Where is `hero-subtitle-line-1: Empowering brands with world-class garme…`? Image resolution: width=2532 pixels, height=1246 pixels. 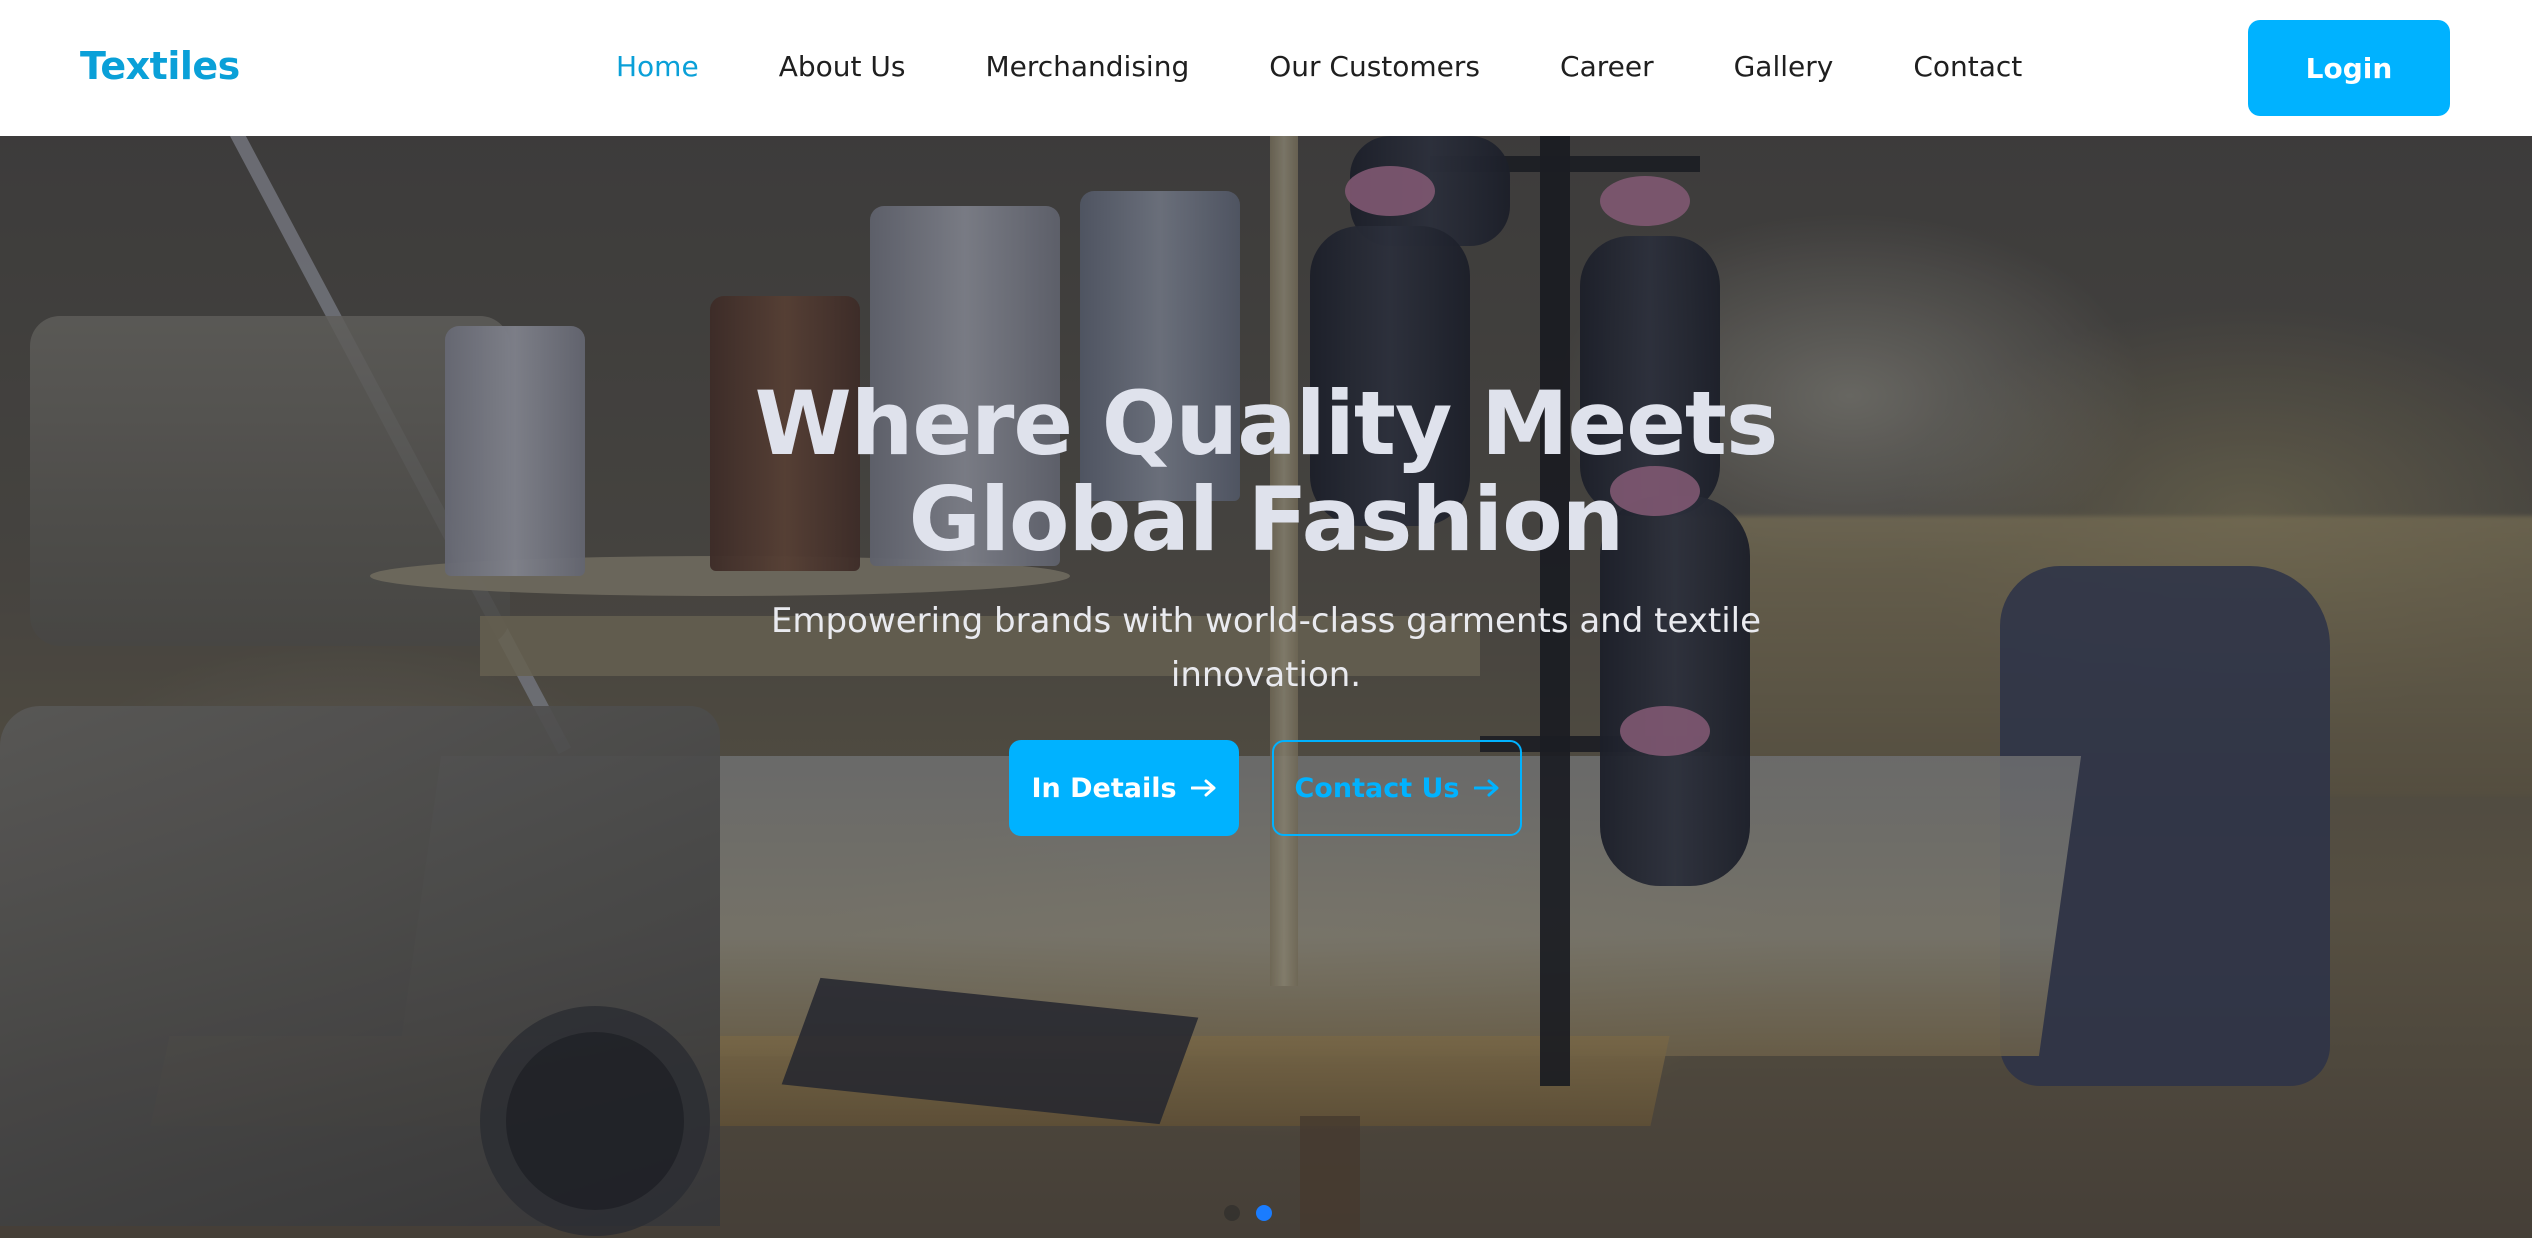 hero-subtitle-line-1: Empowering brands with world-class garme… is located at coordinates (1266, 621).